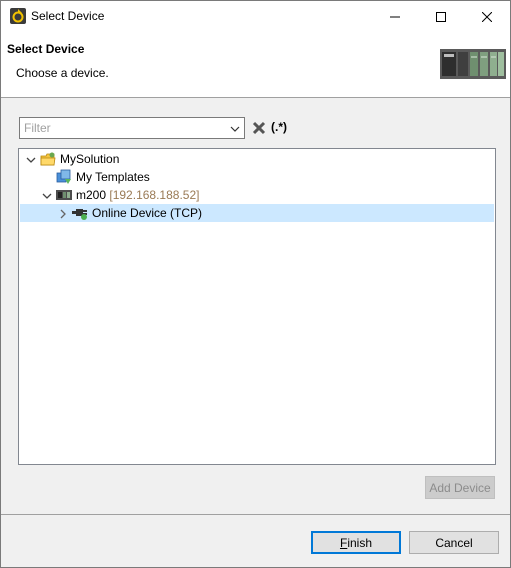 This screenshot has height=568, width=511. What do you see at coordinates (259, 128) in the screenshot?
I see `clear-filter-icon` at bounding box center [259, 128].